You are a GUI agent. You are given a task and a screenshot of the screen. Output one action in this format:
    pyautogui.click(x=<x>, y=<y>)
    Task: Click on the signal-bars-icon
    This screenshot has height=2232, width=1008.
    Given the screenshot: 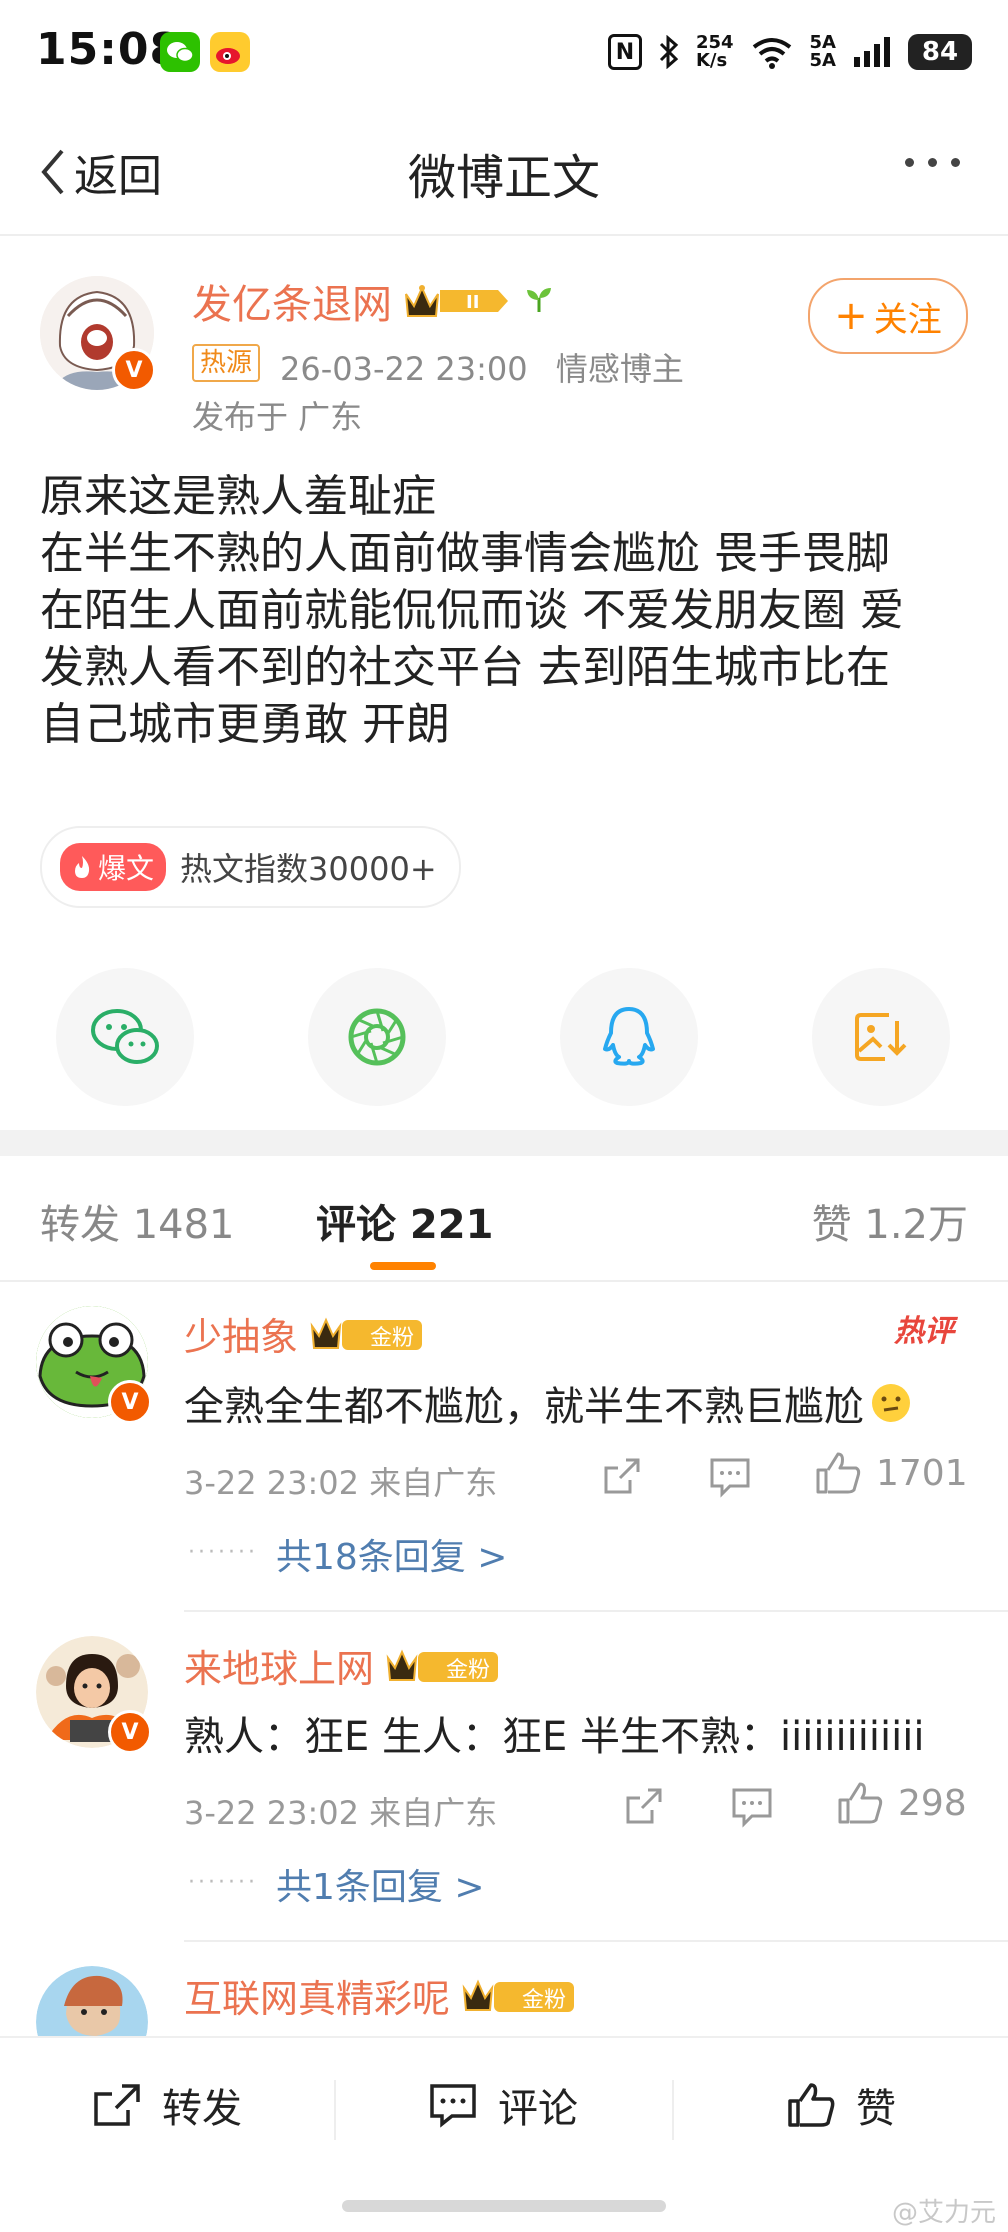 What is the action you would take?
    pyautogui.click(x=872, y=52)
    